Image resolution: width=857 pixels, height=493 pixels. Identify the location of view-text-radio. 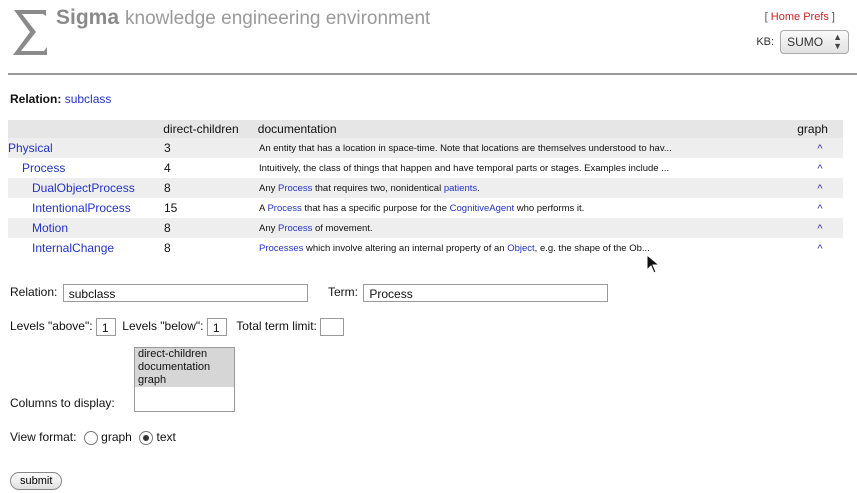
(146, 437).